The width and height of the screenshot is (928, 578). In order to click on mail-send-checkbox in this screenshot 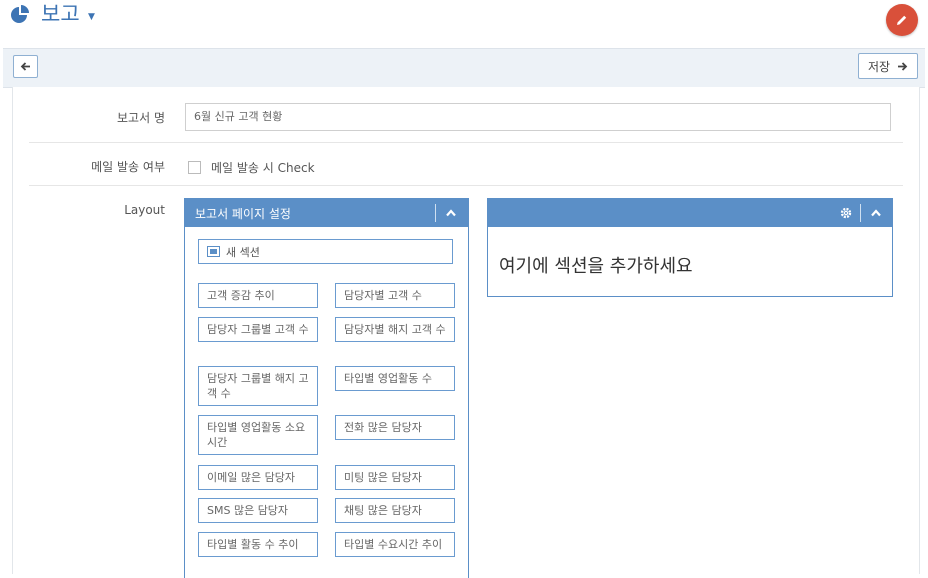, I will do `click(194, 167)`.